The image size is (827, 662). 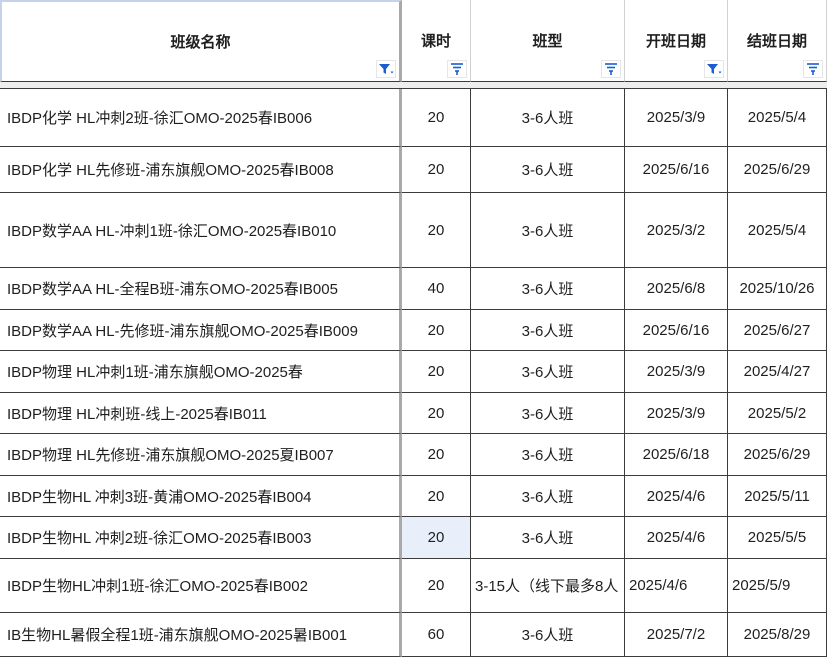 I want to click on cell-hours: 40, so click(x=436, y=289).